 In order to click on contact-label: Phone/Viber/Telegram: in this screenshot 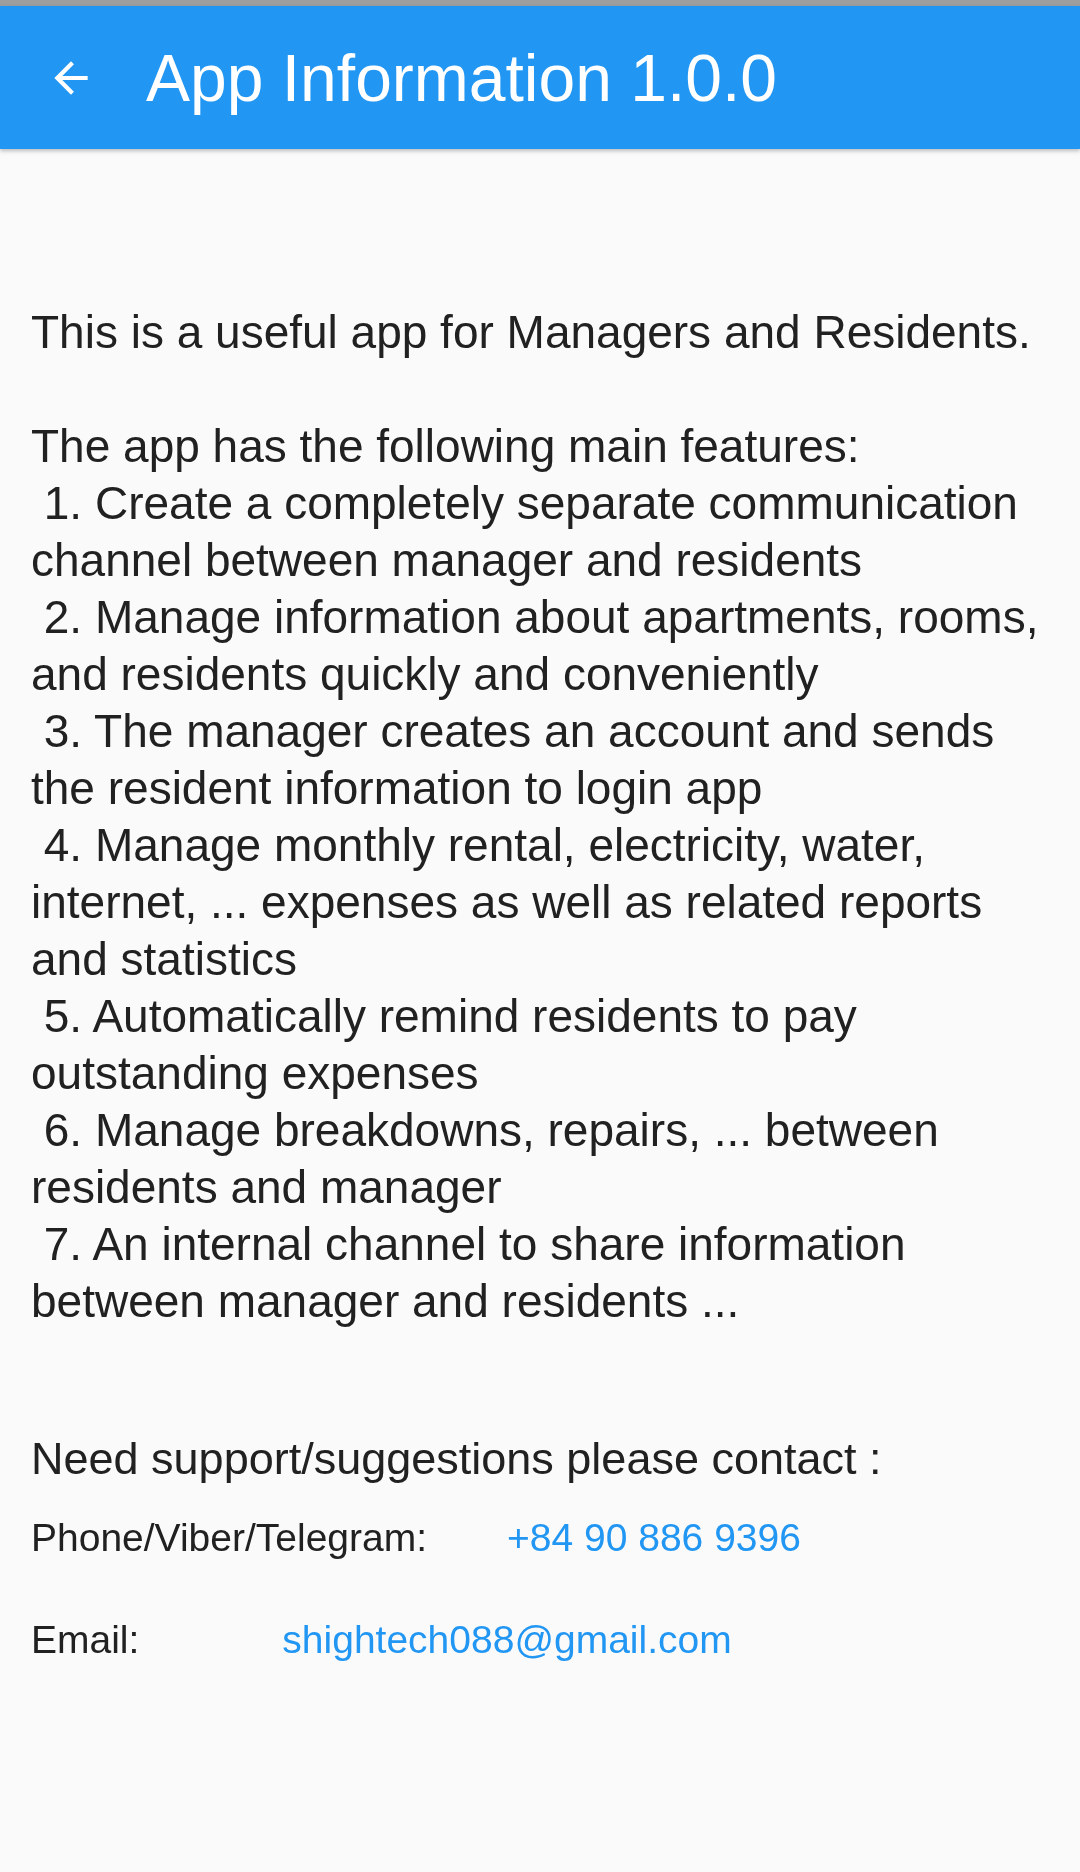, I will do `click(229, 1538)`.